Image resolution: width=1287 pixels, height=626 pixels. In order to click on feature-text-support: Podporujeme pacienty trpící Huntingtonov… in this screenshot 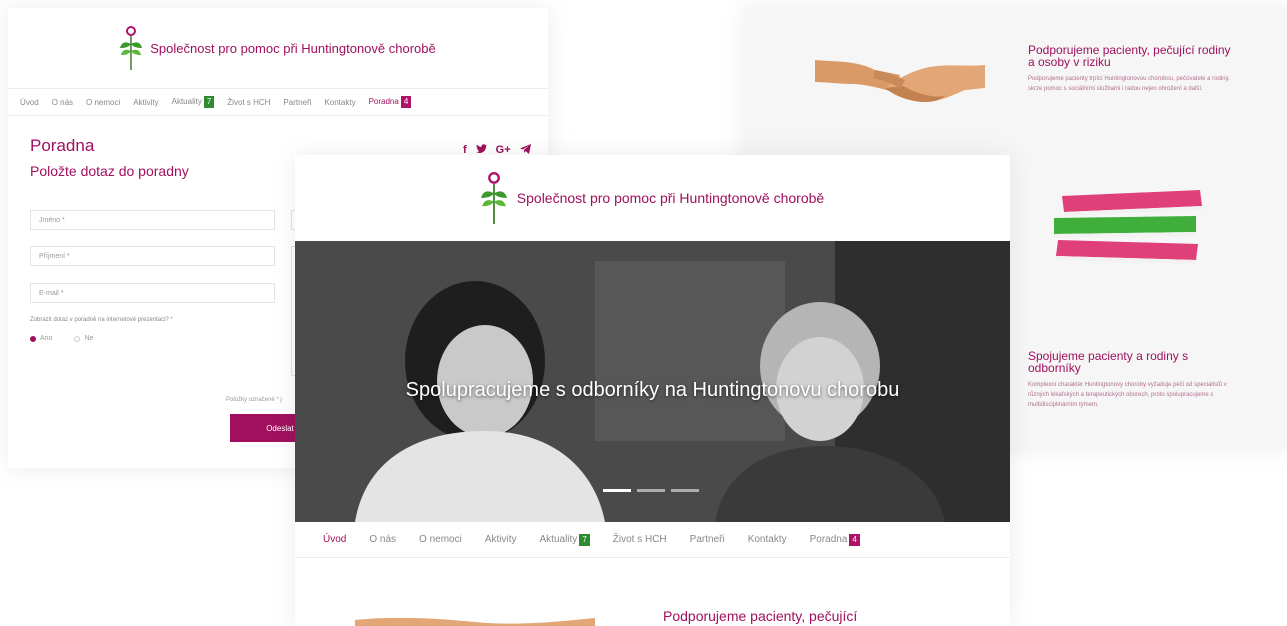, I will do `click(1129, 84)`.